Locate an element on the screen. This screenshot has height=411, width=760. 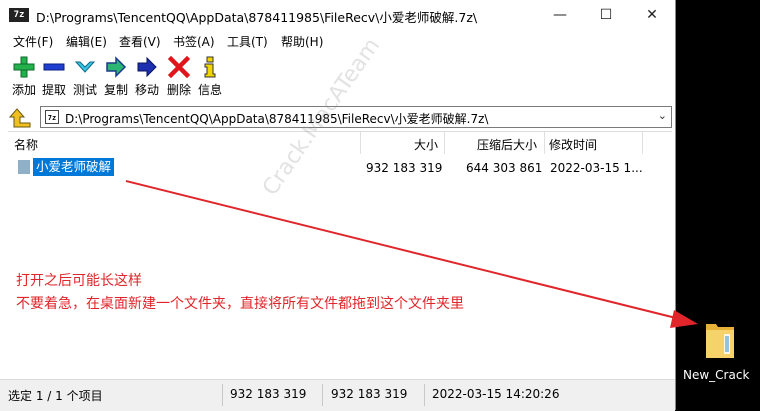
status-selection: 选定 1 / 1 个项目 is located at coordinates (55, 396).